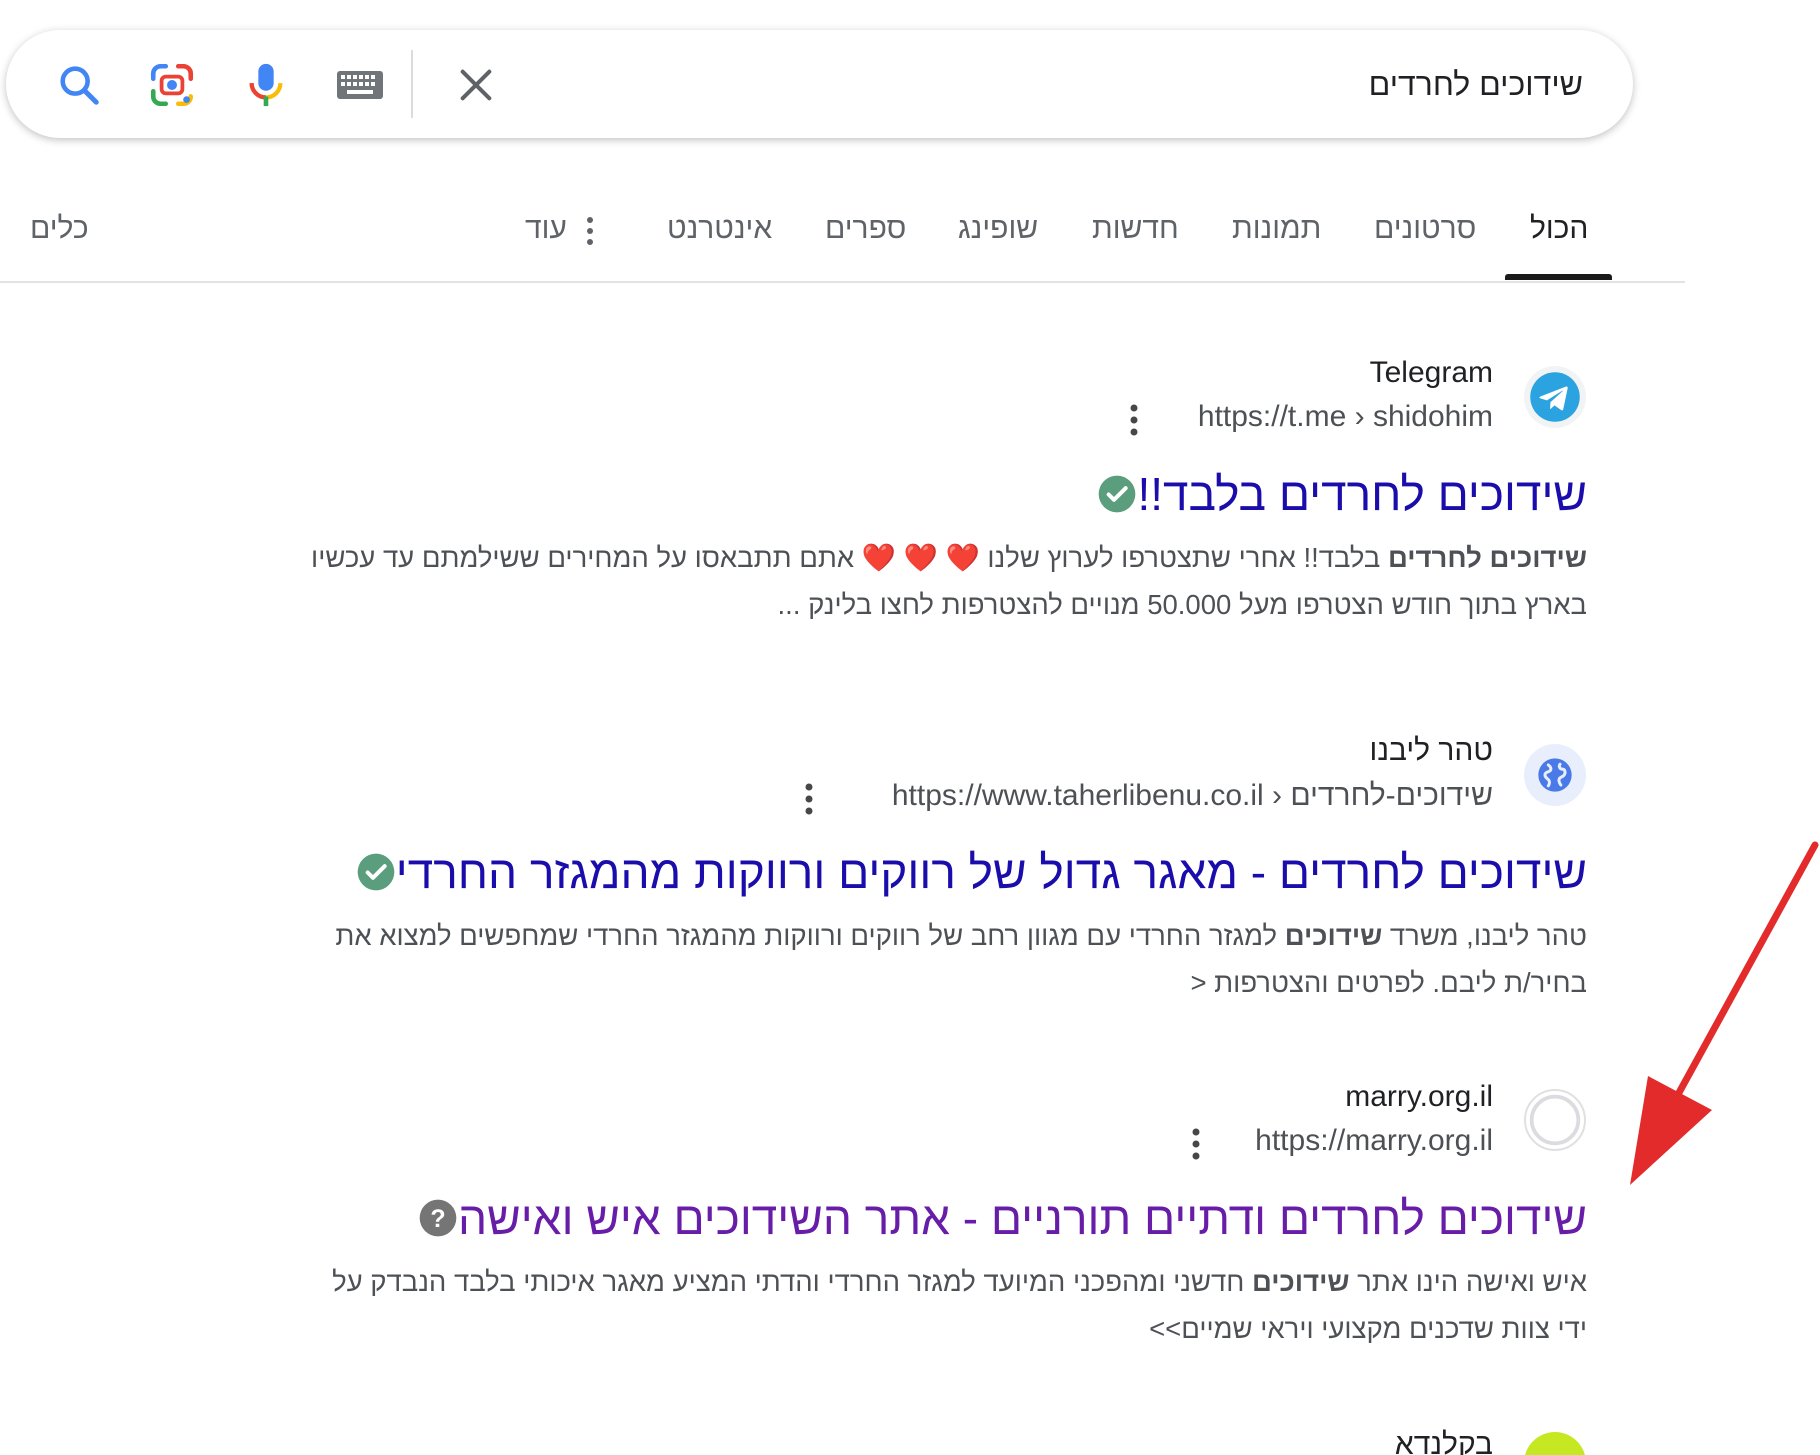  Describe the element at coordinates (1374, 1141) in the screenshot. I see `result-url: https://marry.org.il` at that location.